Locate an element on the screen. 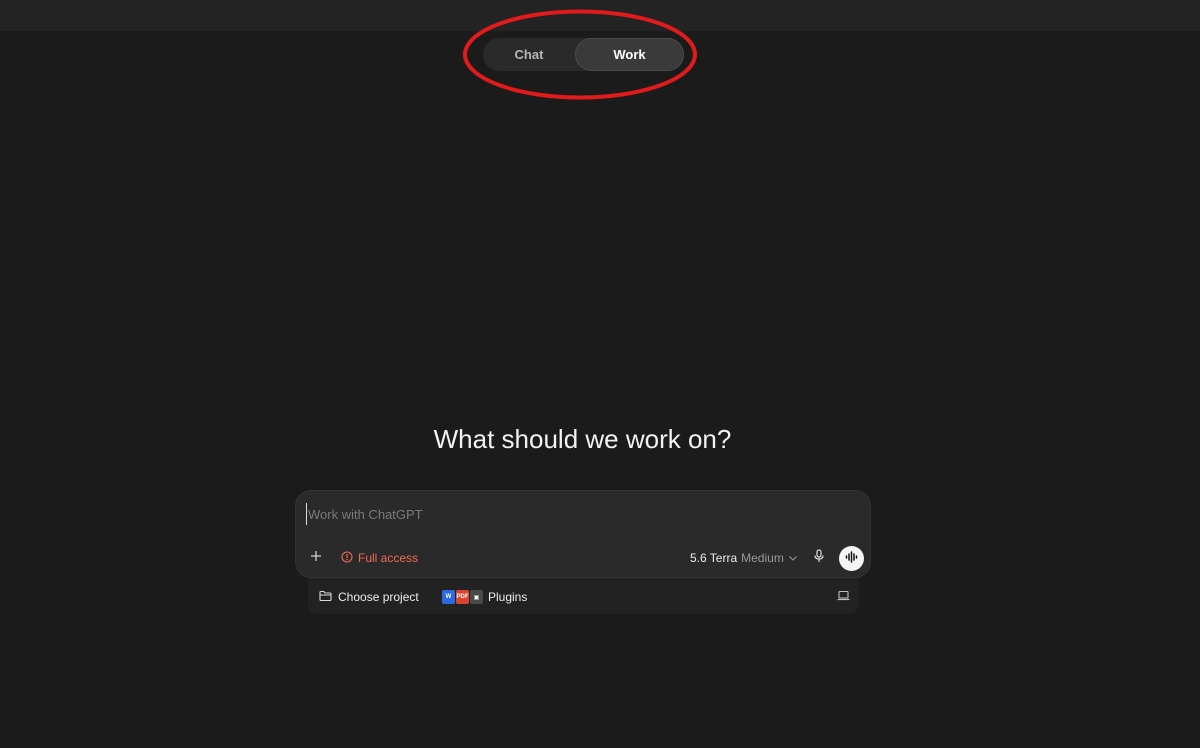 The width and height of the screenshot is (1200, 748). plus-icon is located at coordinates (316, 558).